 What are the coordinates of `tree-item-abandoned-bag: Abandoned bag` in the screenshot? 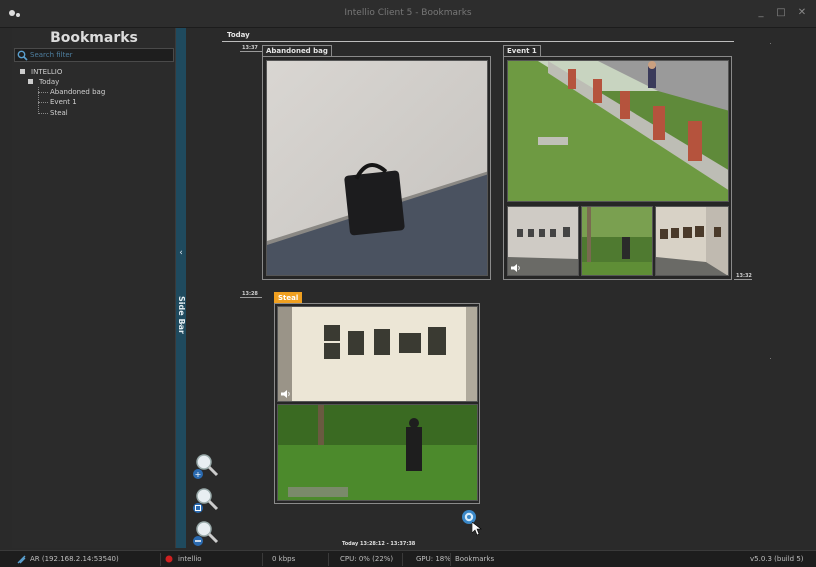 It's located at (77, 92).